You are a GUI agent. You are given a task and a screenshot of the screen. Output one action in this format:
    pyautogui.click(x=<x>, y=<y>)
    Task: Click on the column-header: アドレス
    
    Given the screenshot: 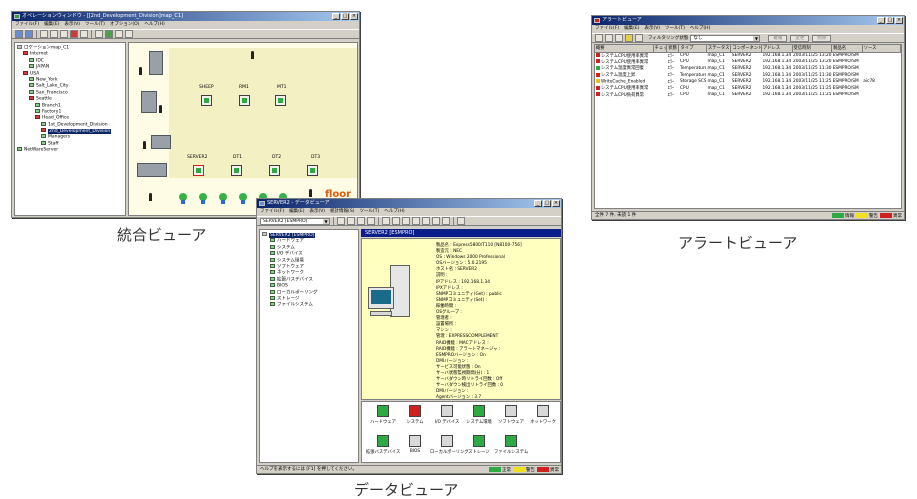 What is the action you would take?
    pyautogui.click(x=777, y=49)
    